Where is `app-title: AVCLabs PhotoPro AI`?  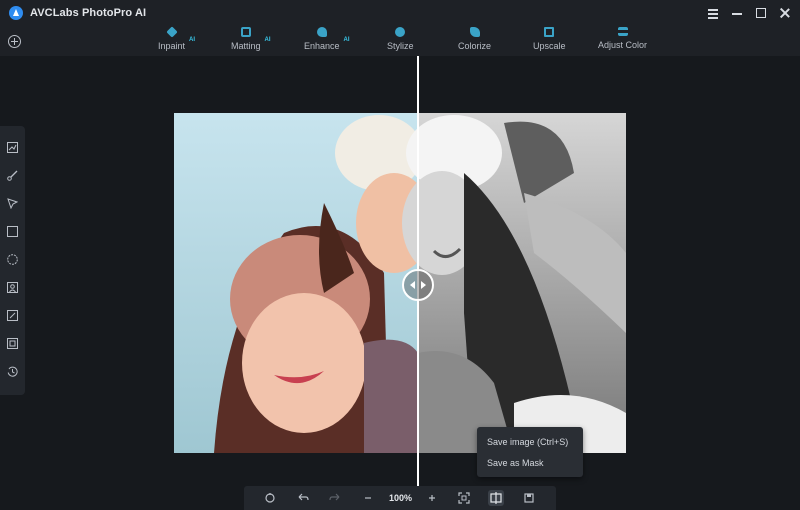 app-title: AVCLabs PhotoPro AI is located at coordinates (88, 13).